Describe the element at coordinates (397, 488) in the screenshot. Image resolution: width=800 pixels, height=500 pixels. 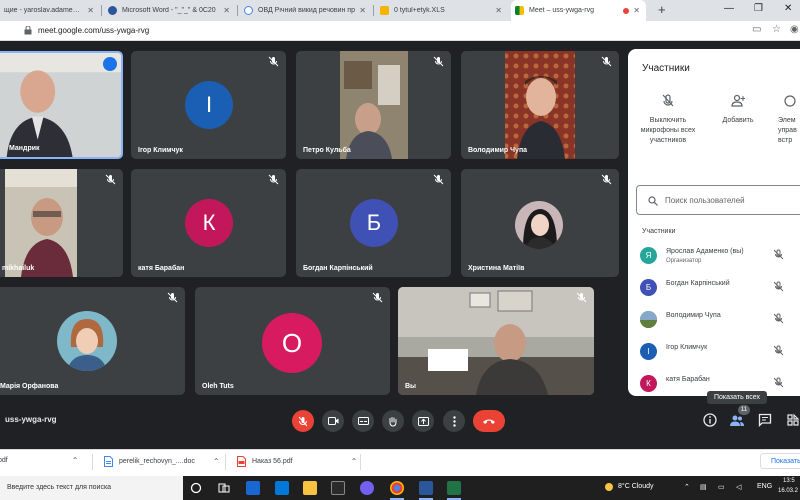
I see `chrome-icon` at that location.